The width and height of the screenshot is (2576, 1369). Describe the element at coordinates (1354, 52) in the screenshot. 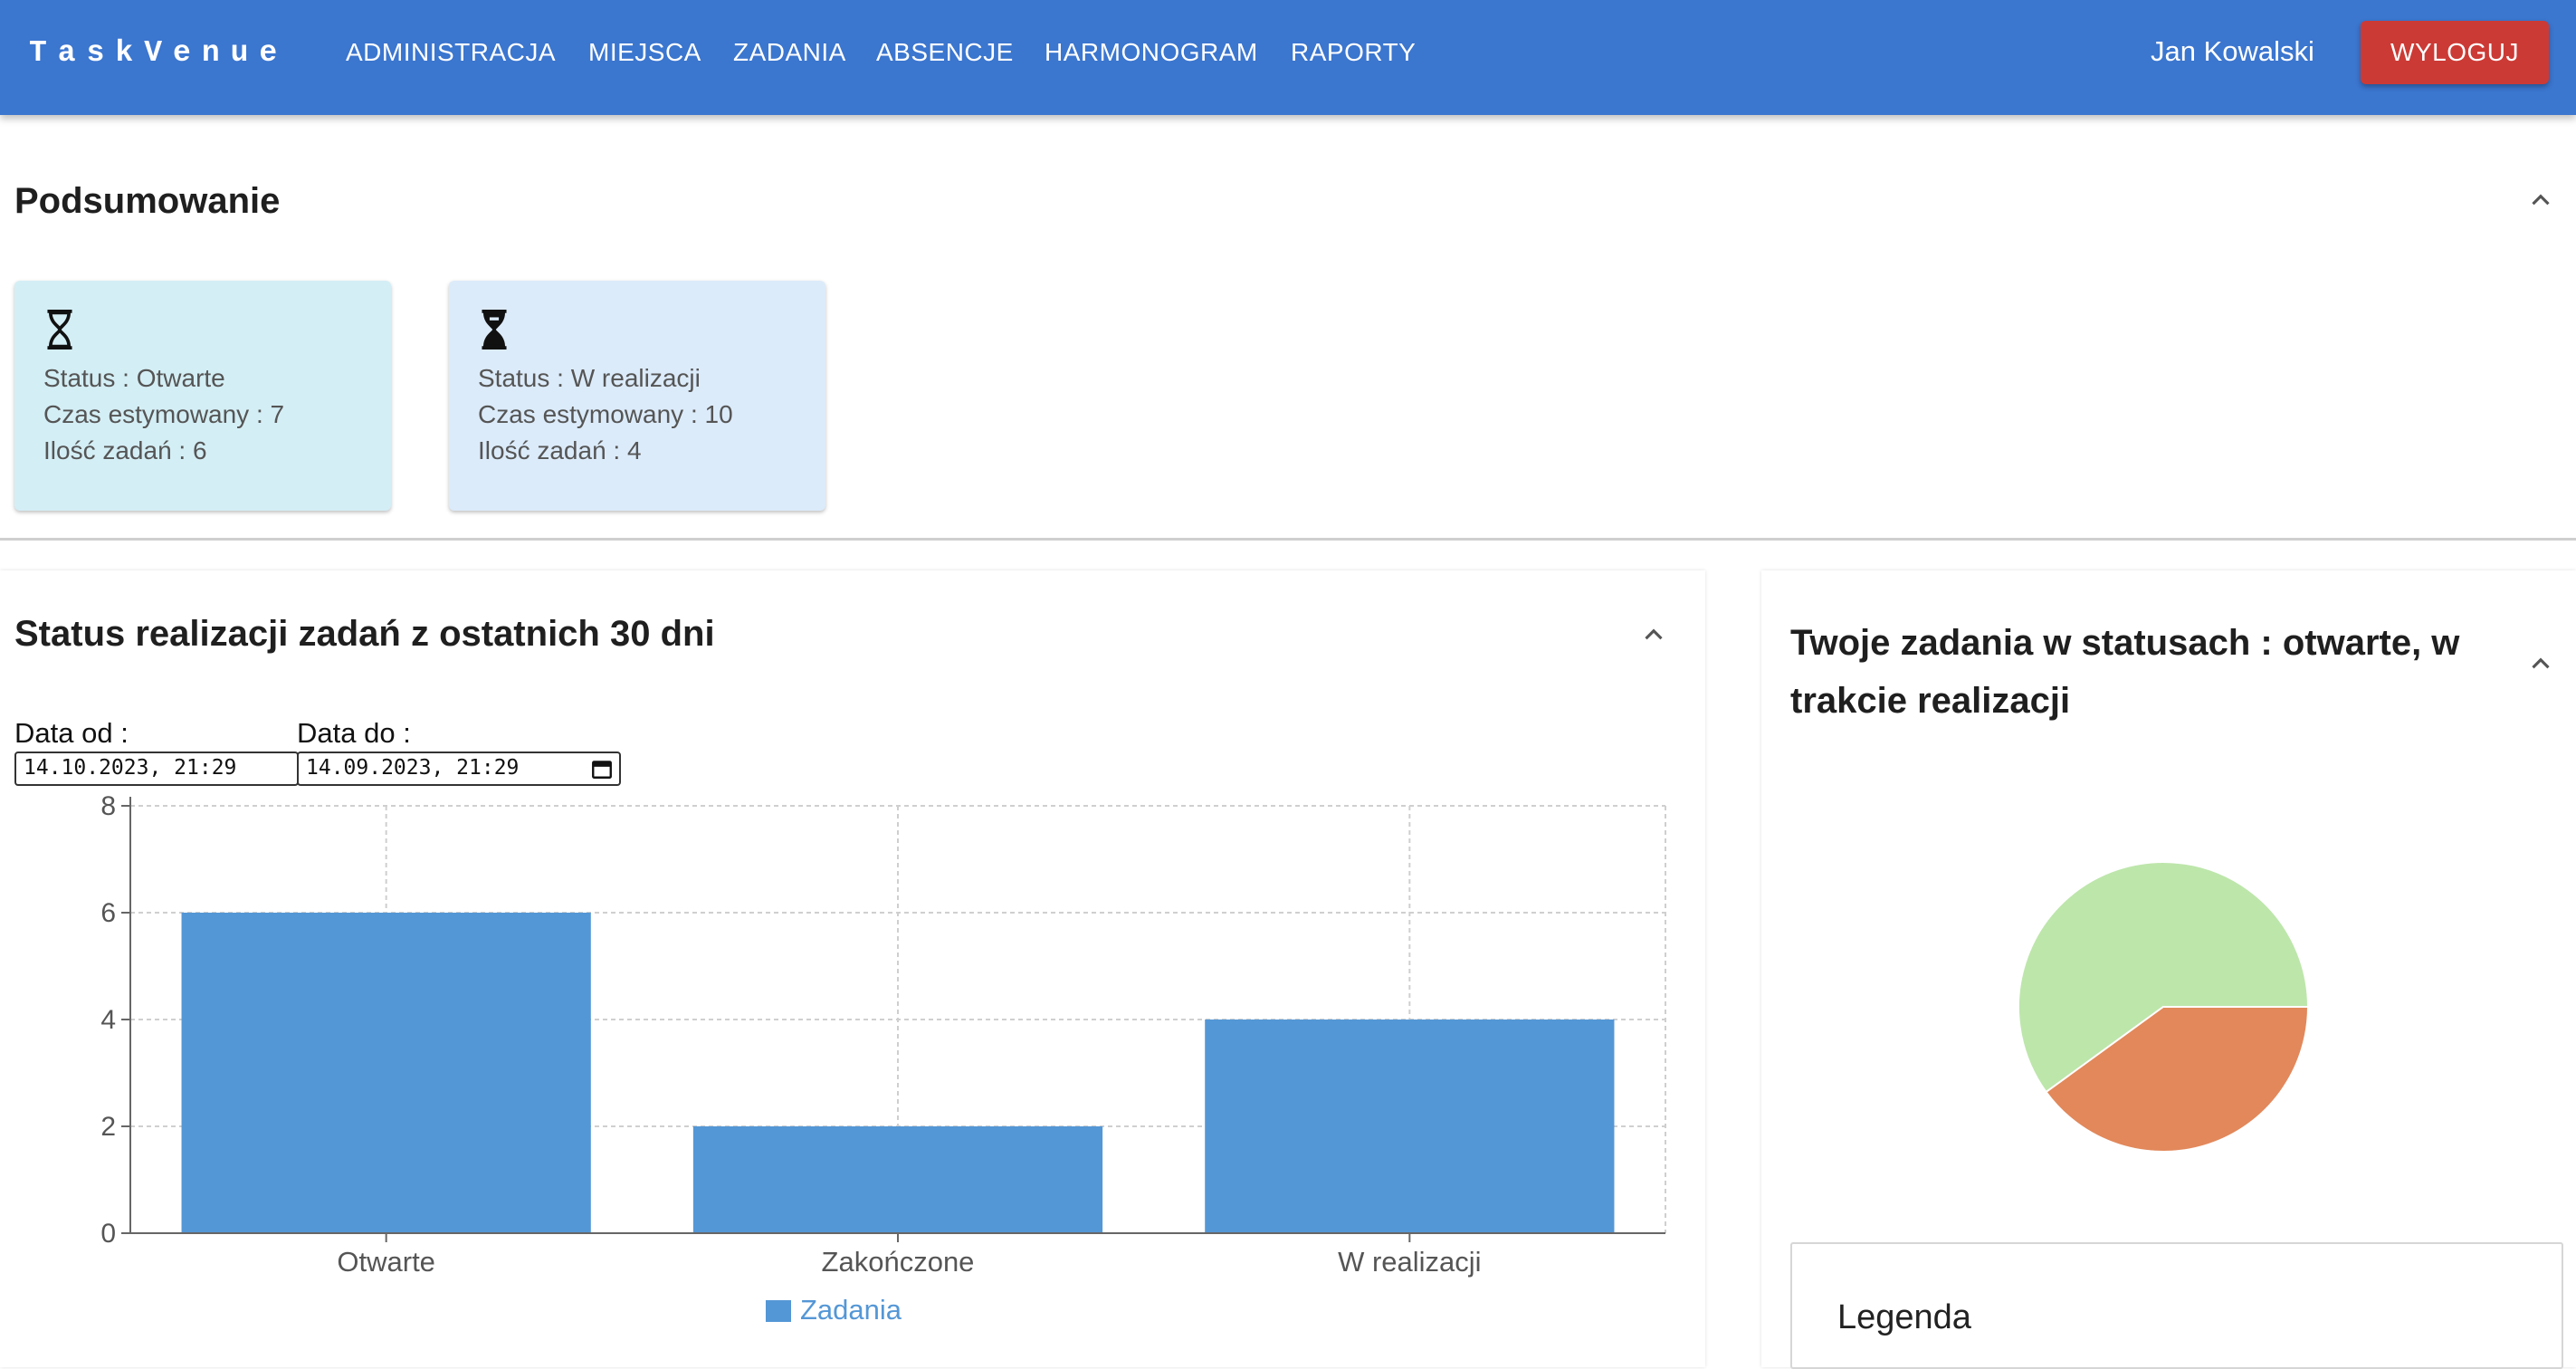

I see `nav-raporty: RAPORTY` at that location.